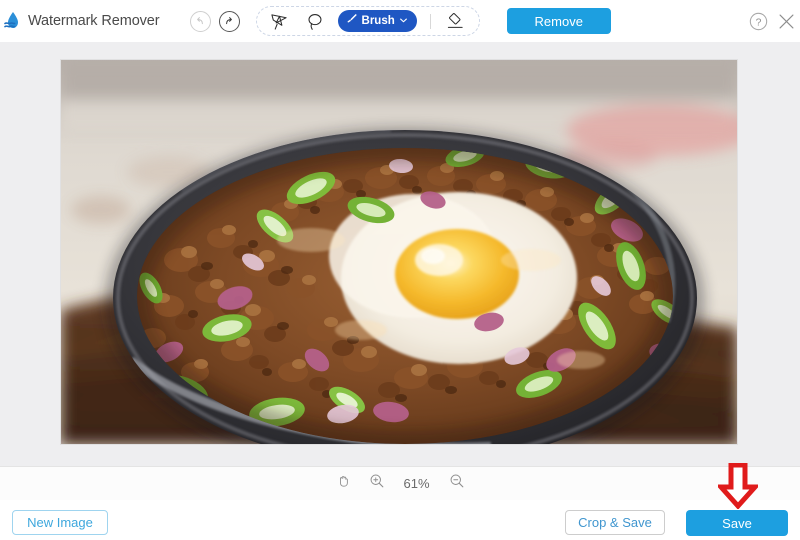 The width and height of the screenshot is (800, 540). What do you see at coordinates (403, 21) in the screenshot?
I see `chevron-down-icon` at bounding box center [403, 21].